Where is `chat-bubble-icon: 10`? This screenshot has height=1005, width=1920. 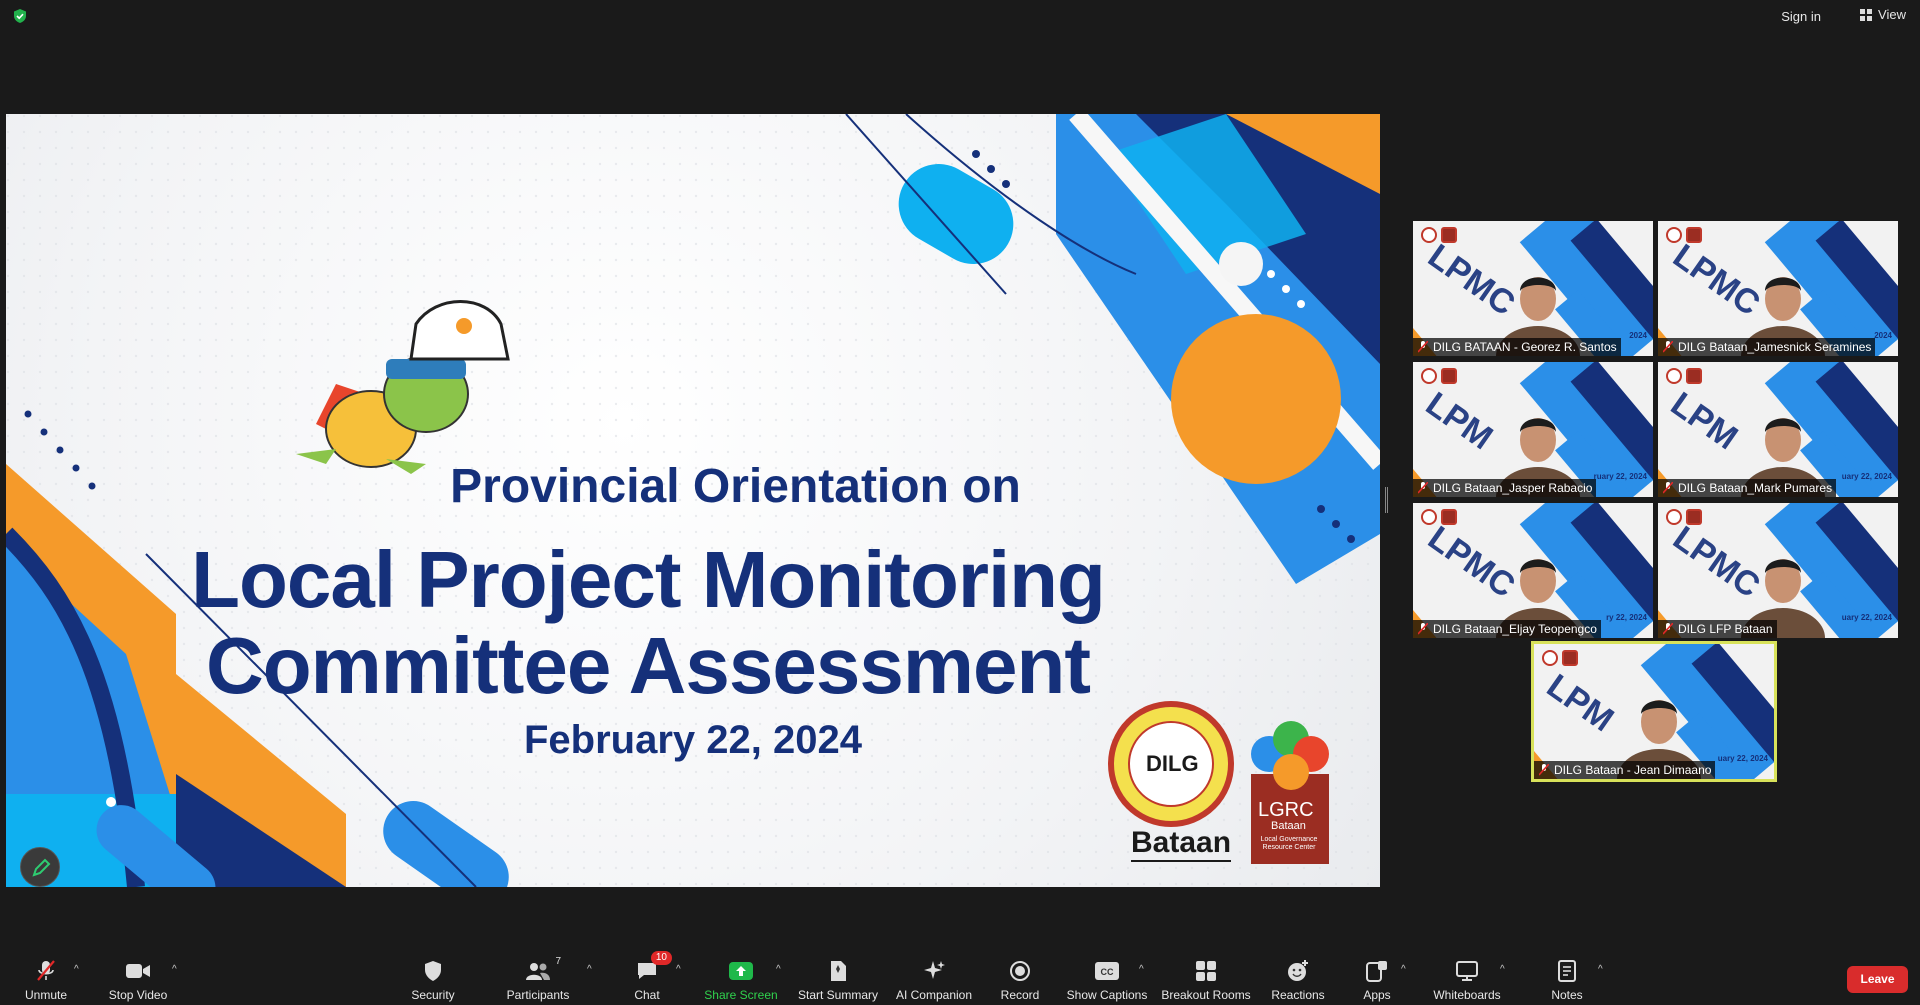
chat-bubble-icon: 10 is located at coordinates (653, 967).